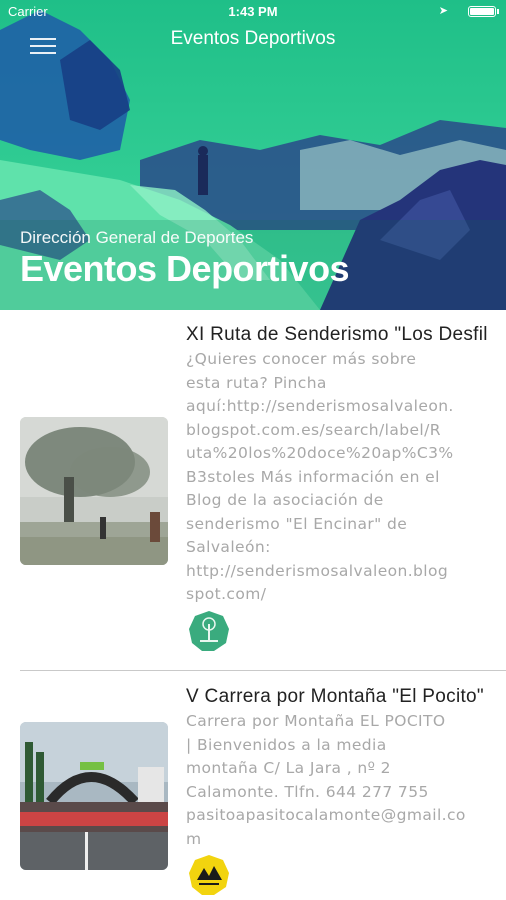 This screenshot has width=506, height=900. I want to click on hero-title: Eventos Deportivos, so click(185, 268).